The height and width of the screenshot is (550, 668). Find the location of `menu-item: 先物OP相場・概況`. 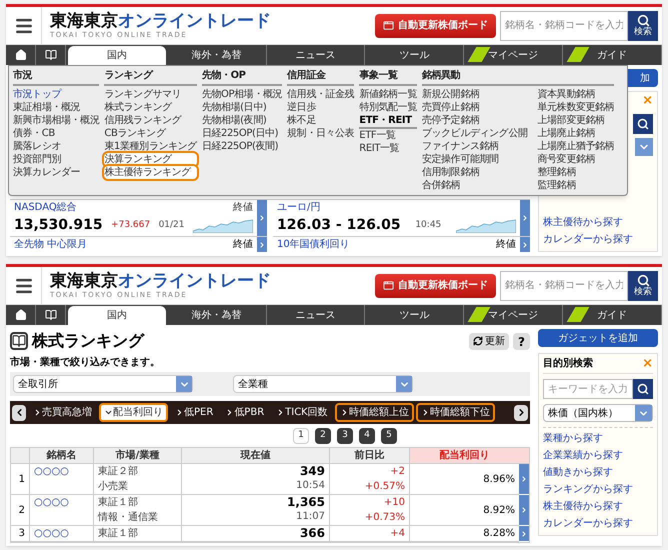

menu-item: 先物OP相場・概況 is located at coordinates (242, 94).